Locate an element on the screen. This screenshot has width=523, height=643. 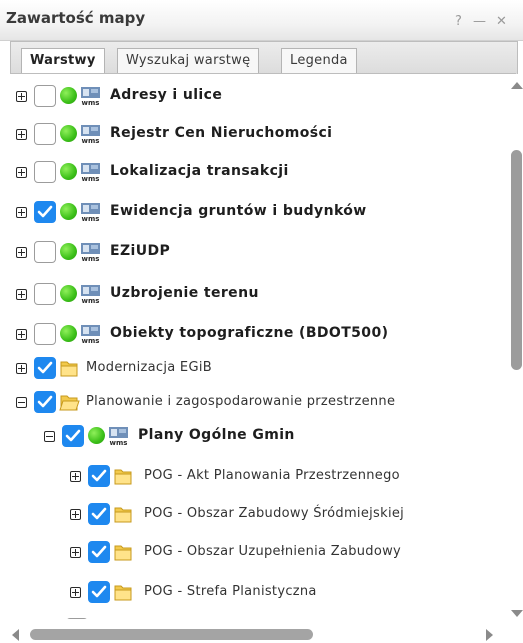
layer-group-pog-strefa: POG - Strefa Planistyczna is located at coordinates (259, 594).